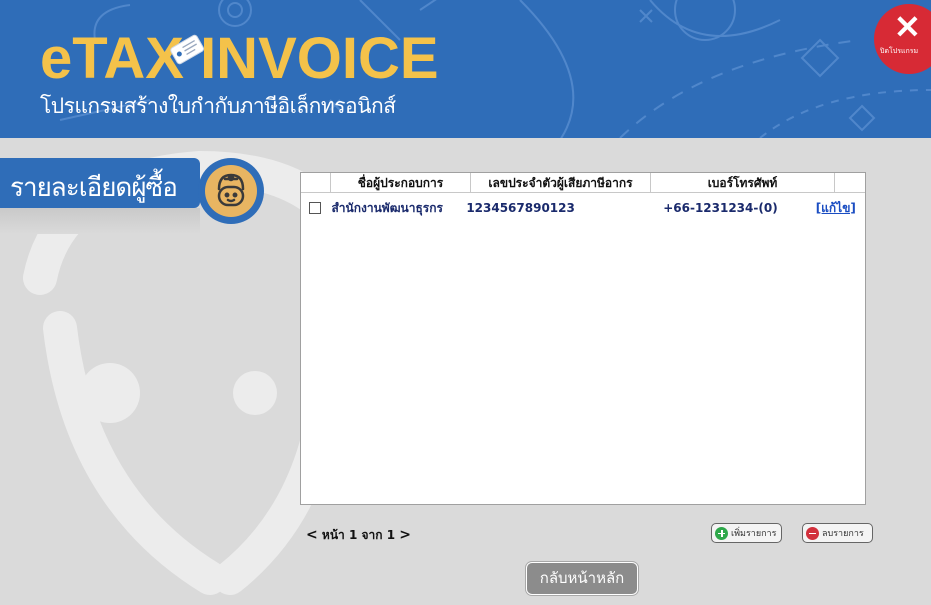 The image size is (931, 605). Describe the element at coordinates (405, 535) in the screenshot. I see `next-page-button: >` at that location.